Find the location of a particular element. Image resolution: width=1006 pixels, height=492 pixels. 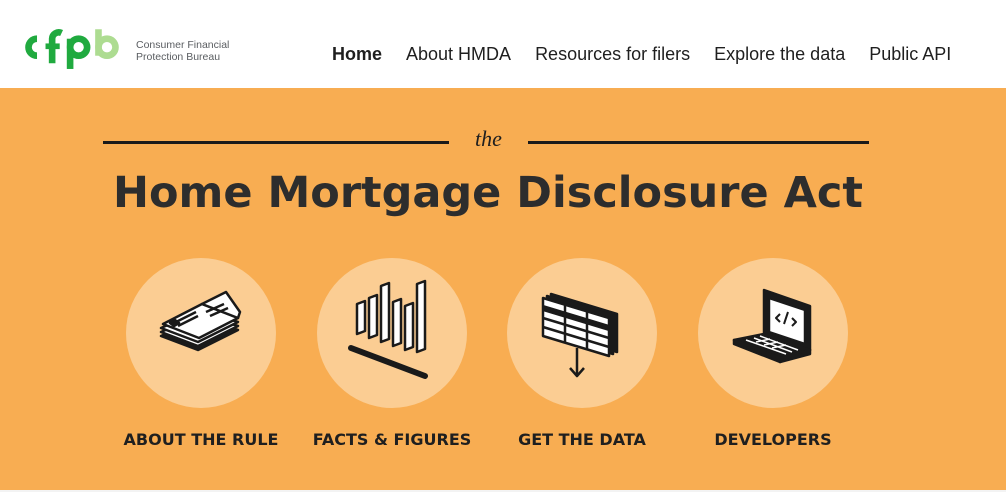

nav-home: Home is located at coordinates (357, 54).